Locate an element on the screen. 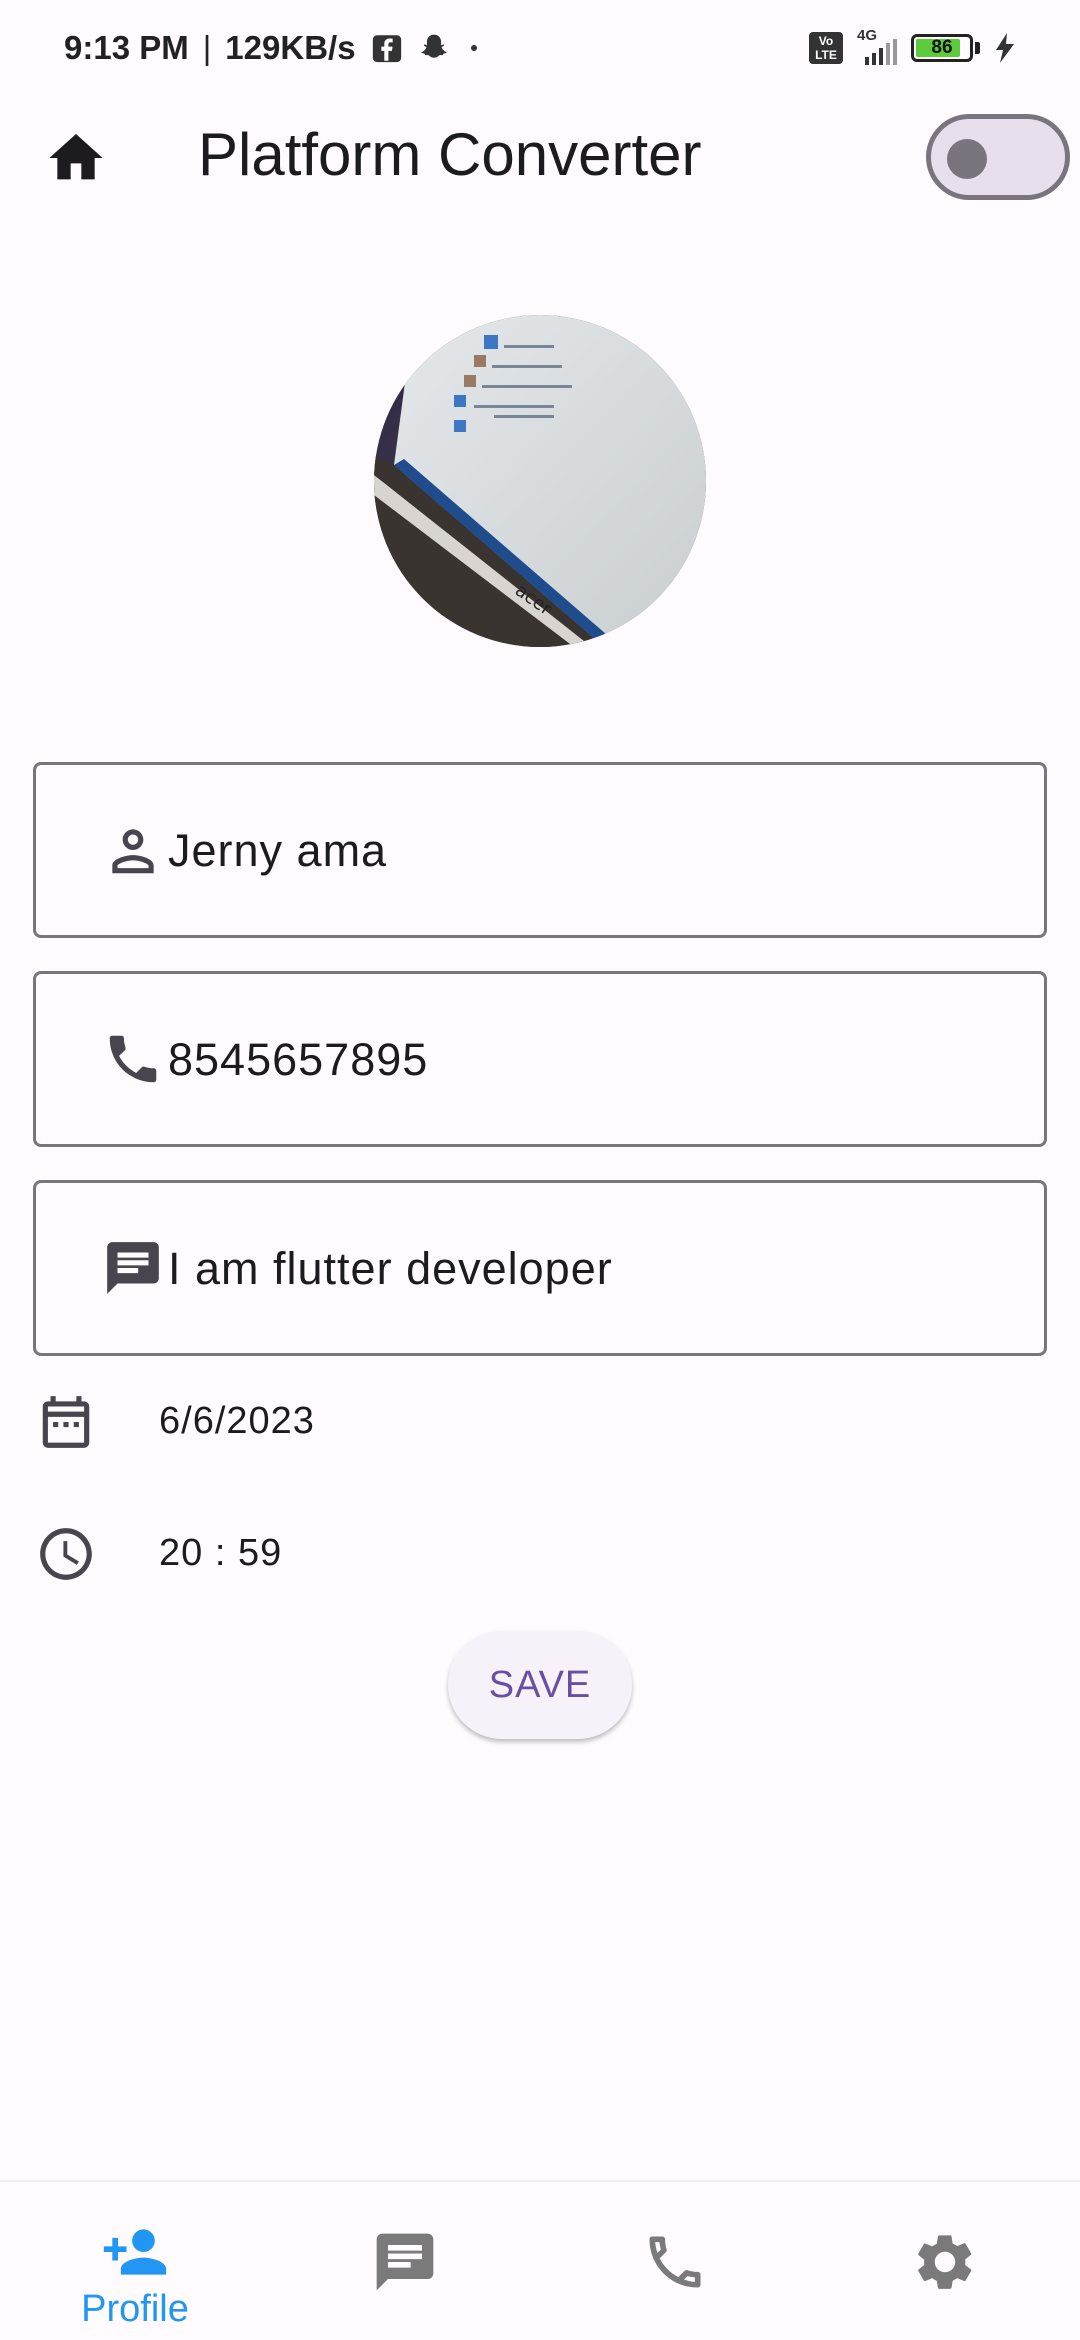 The image size is (1080, 2340). name-field: Jerny ama is located at coordinates (540, 850).